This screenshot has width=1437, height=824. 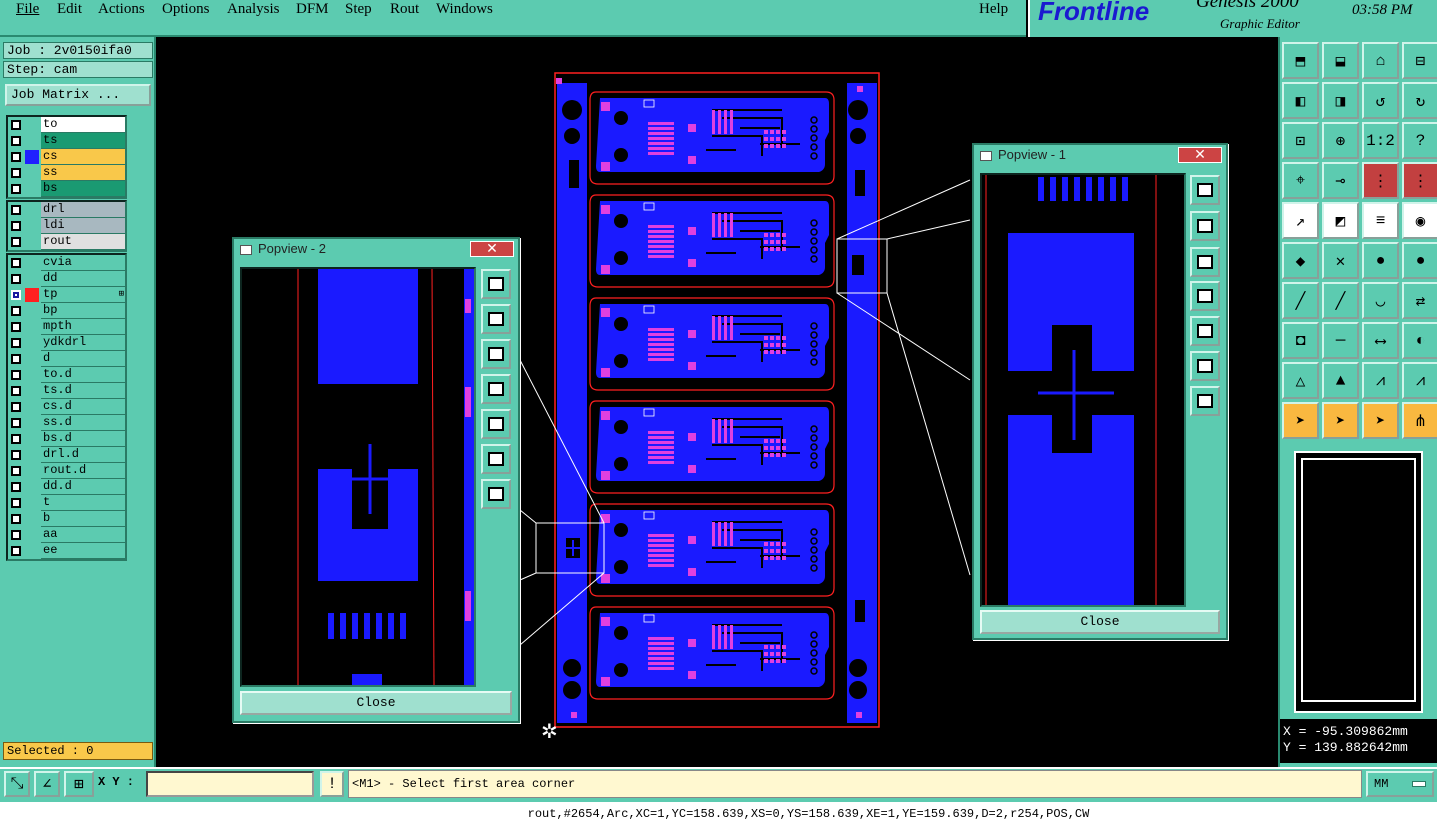 What do you see at coordinates (1340, 340) in the screenshot?
I see `segment-icon: ─` at bounding box center [1340, 340].